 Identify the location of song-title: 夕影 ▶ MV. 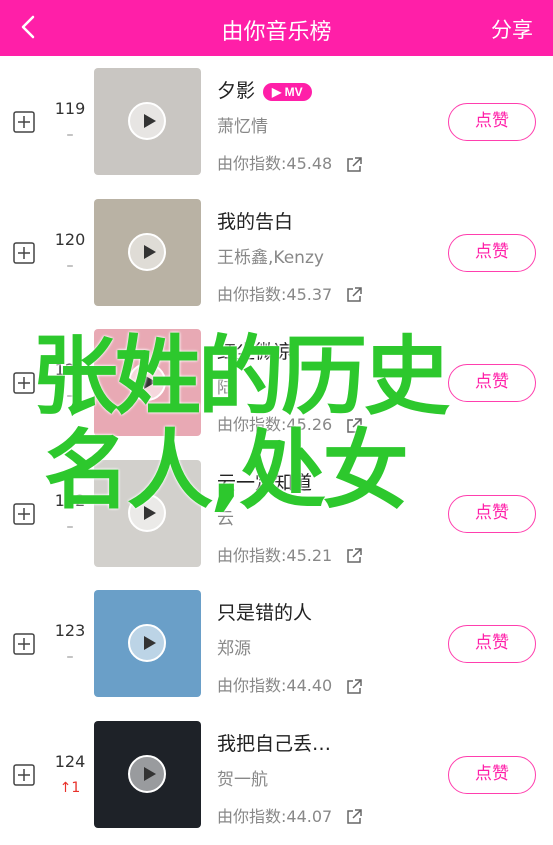
(264, 89).